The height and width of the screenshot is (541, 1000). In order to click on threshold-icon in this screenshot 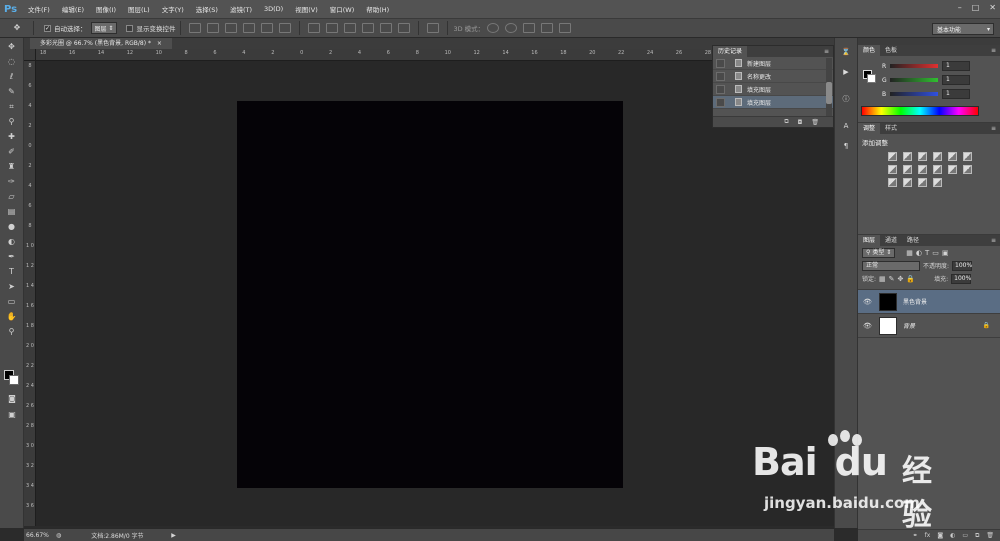, I will do `click(907, 182)`.